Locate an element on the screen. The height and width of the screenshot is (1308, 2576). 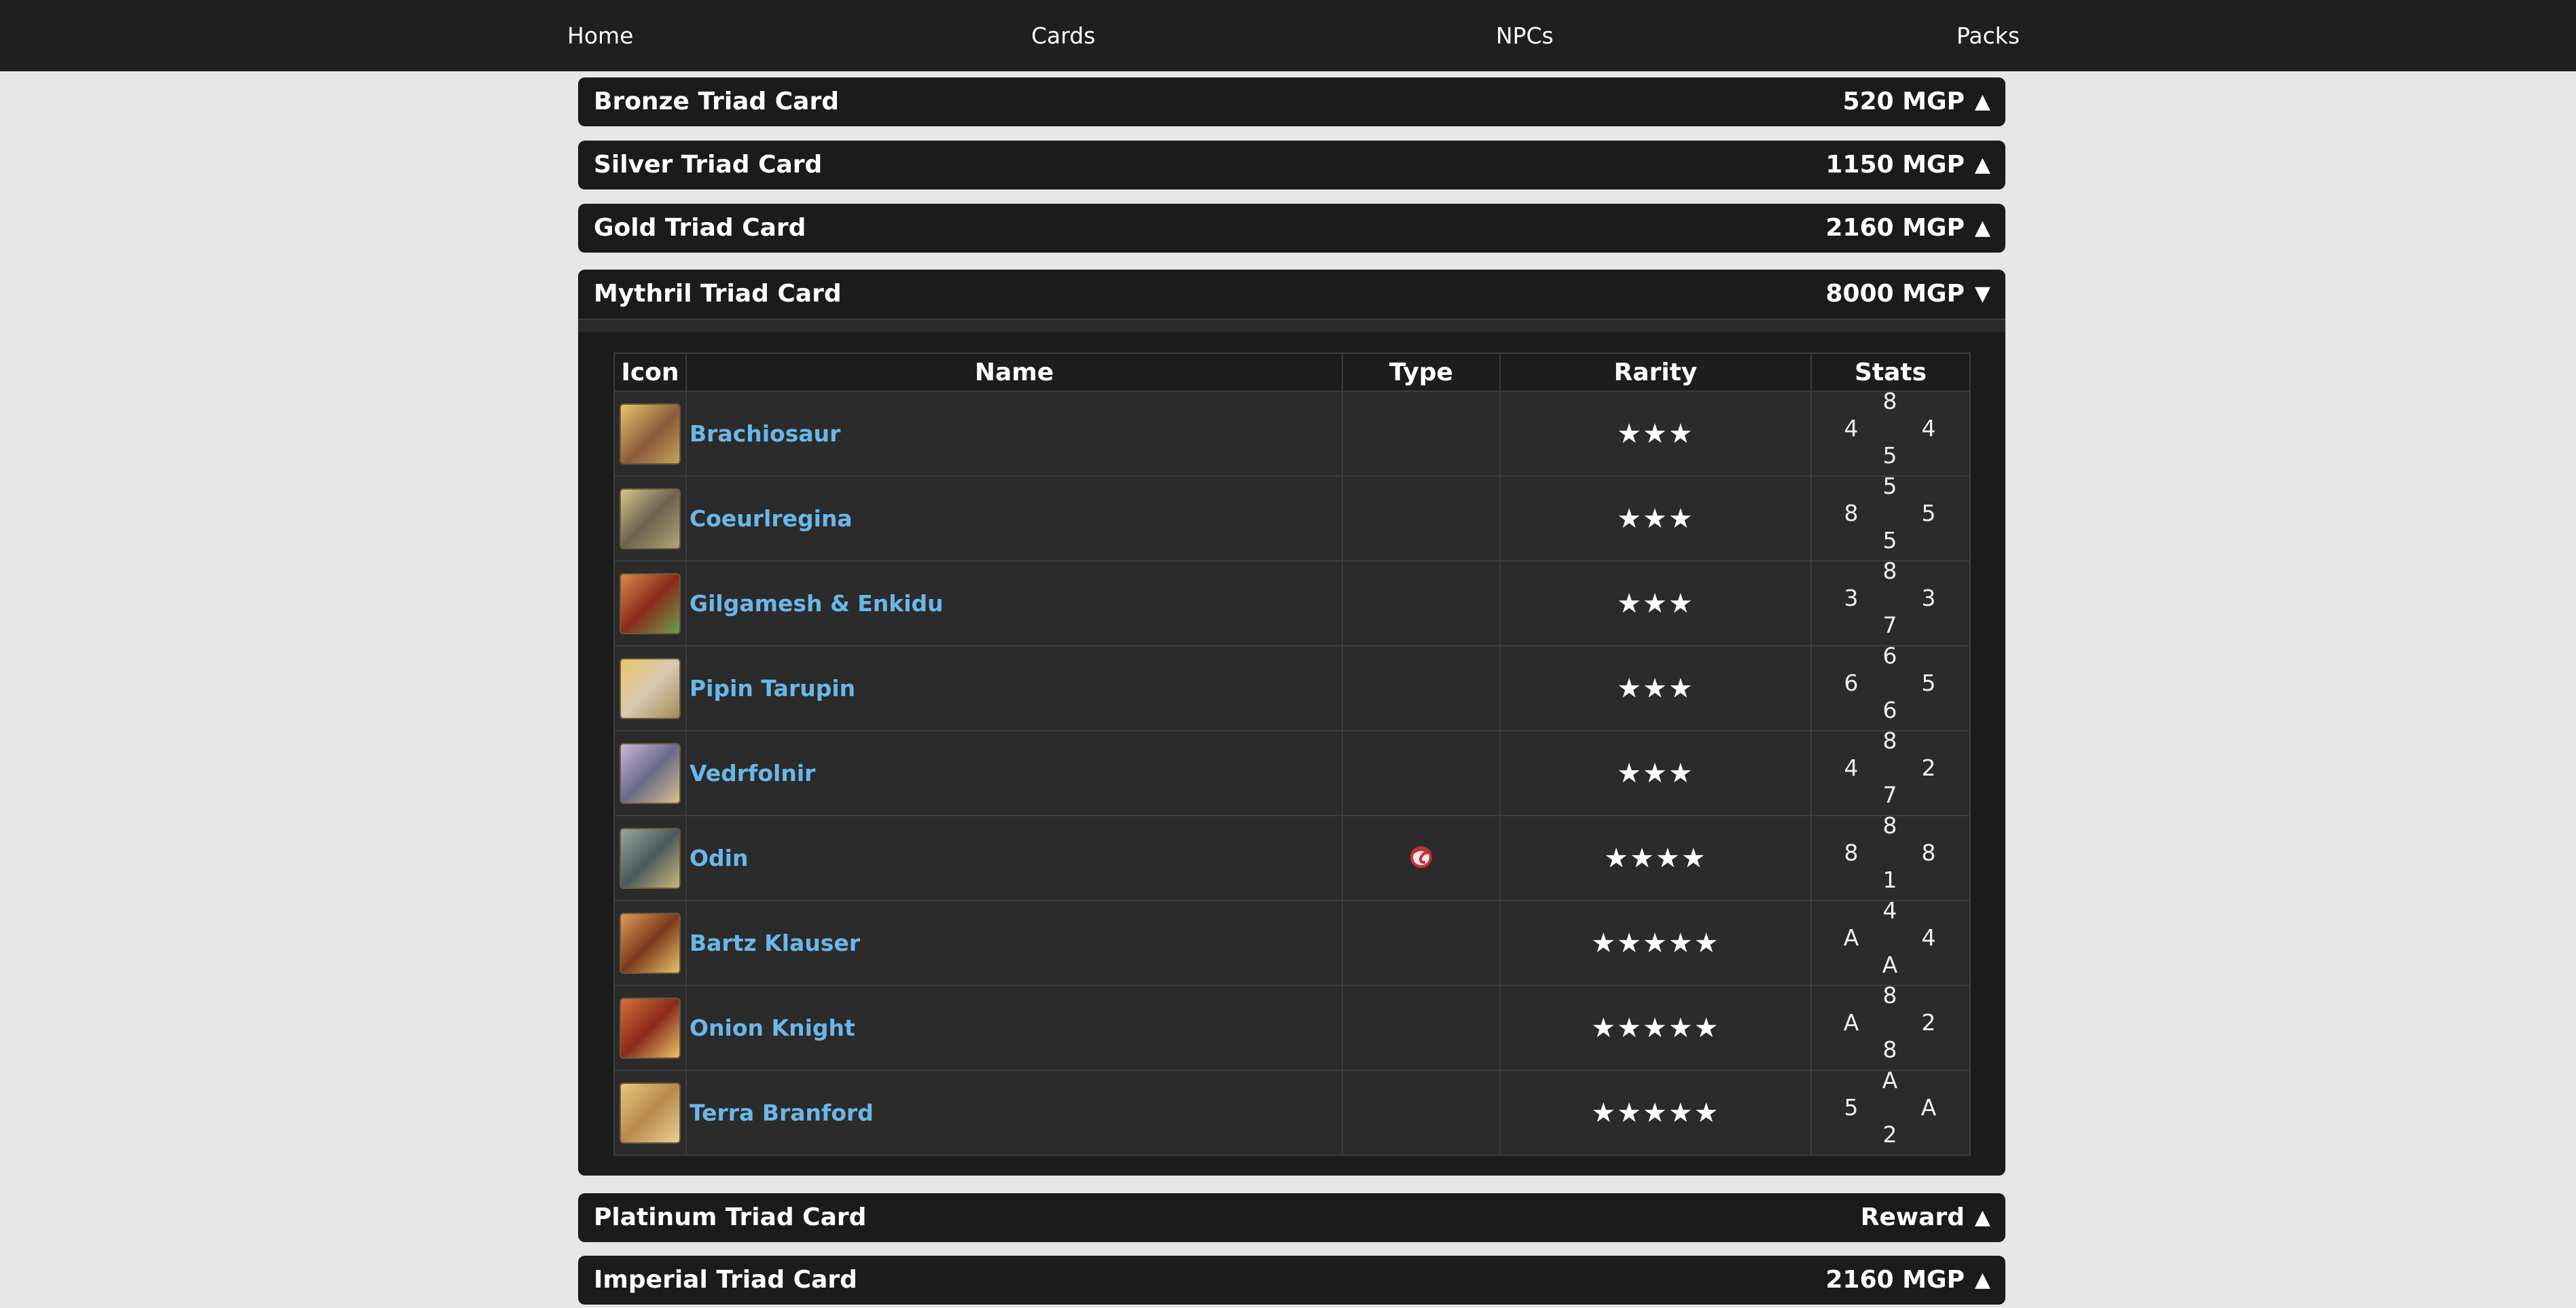
pack-platinum-header: Platinum Triad Card Reward ▲ is located at coordinates (1291, 1217).